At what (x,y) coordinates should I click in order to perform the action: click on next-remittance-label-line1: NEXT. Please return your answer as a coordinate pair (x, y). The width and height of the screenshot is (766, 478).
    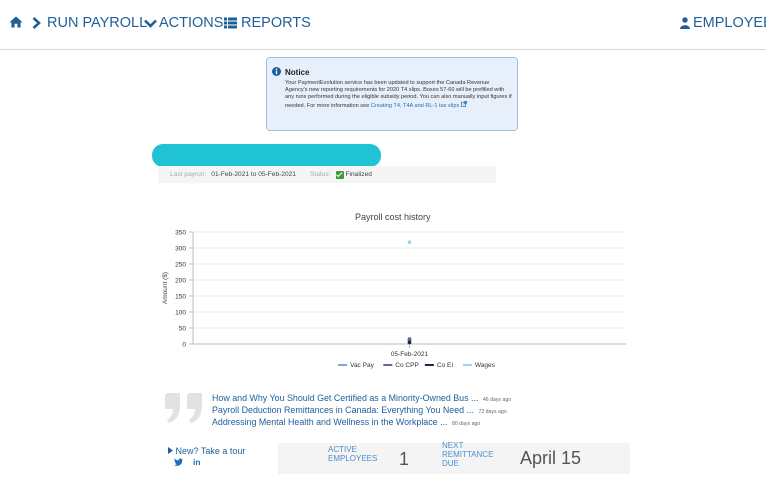
    Looking at the image, I should click on (453, 445).